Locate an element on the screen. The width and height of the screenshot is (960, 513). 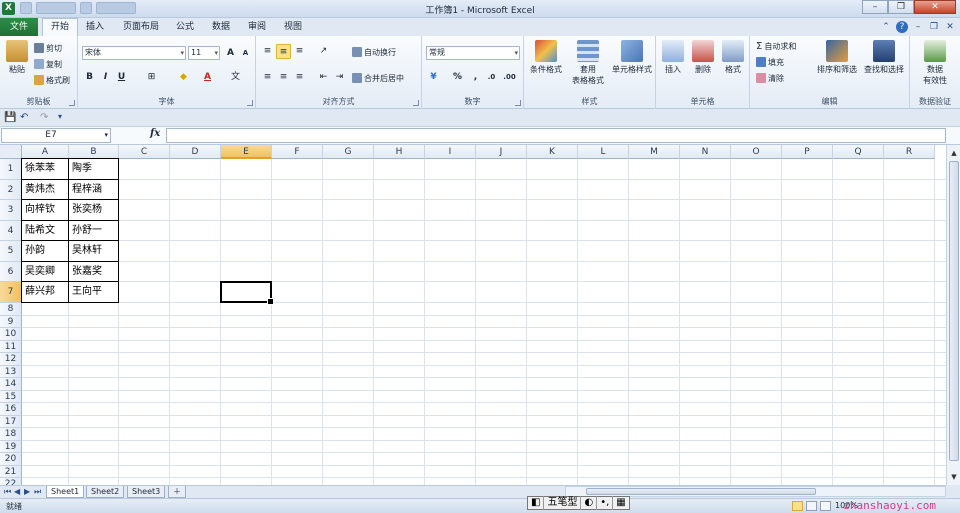
cell: 孙韵 is located at coordinates (45, 251).